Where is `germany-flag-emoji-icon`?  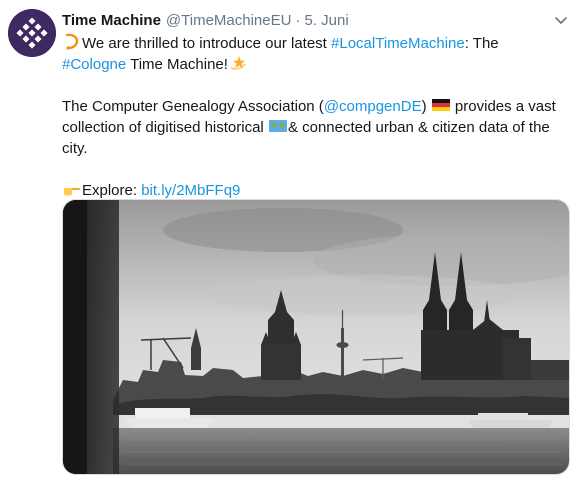
germany-flag-emoji-icon is located at coordinates (440, 105).